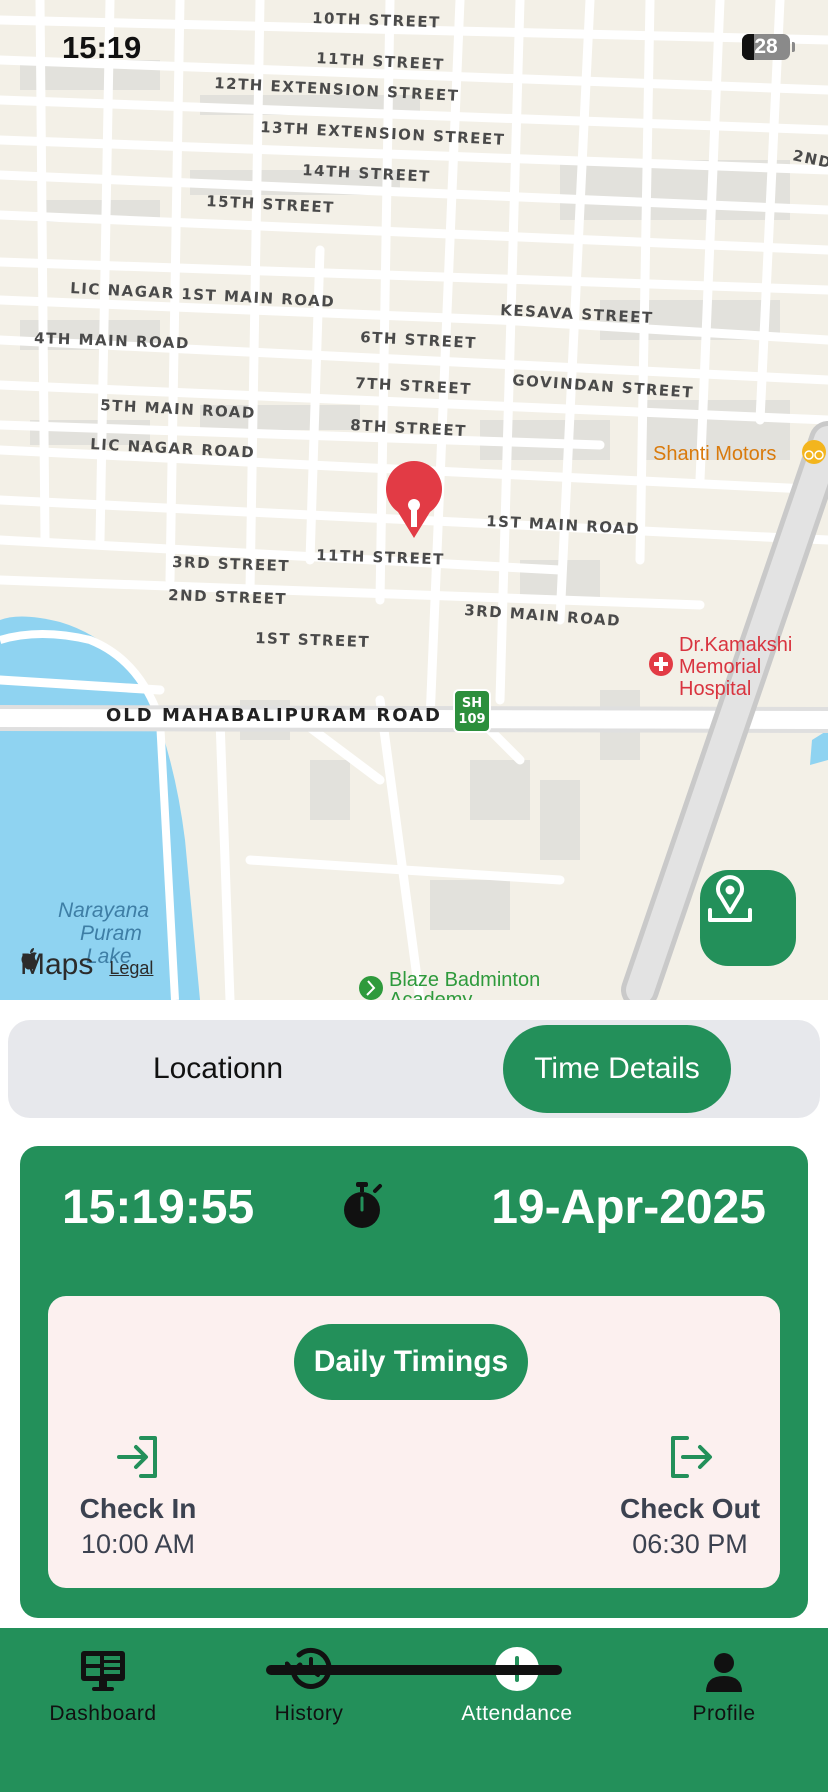 This screenshot has height=1792, width=828. I want to click on segmented-control: Locationn Time Details, so click(414, 1069).